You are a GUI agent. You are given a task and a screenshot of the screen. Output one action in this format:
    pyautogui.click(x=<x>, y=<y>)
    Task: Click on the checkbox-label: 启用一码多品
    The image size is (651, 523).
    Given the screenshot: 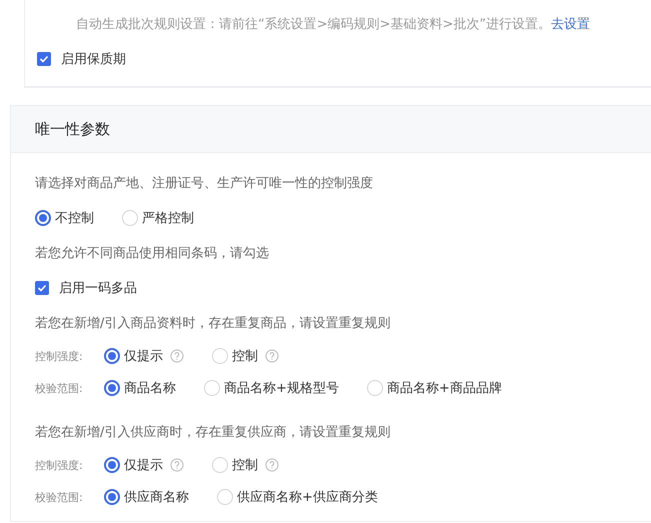 What is the action you would take?
    pyautogui.click(x=98, y=287)
    